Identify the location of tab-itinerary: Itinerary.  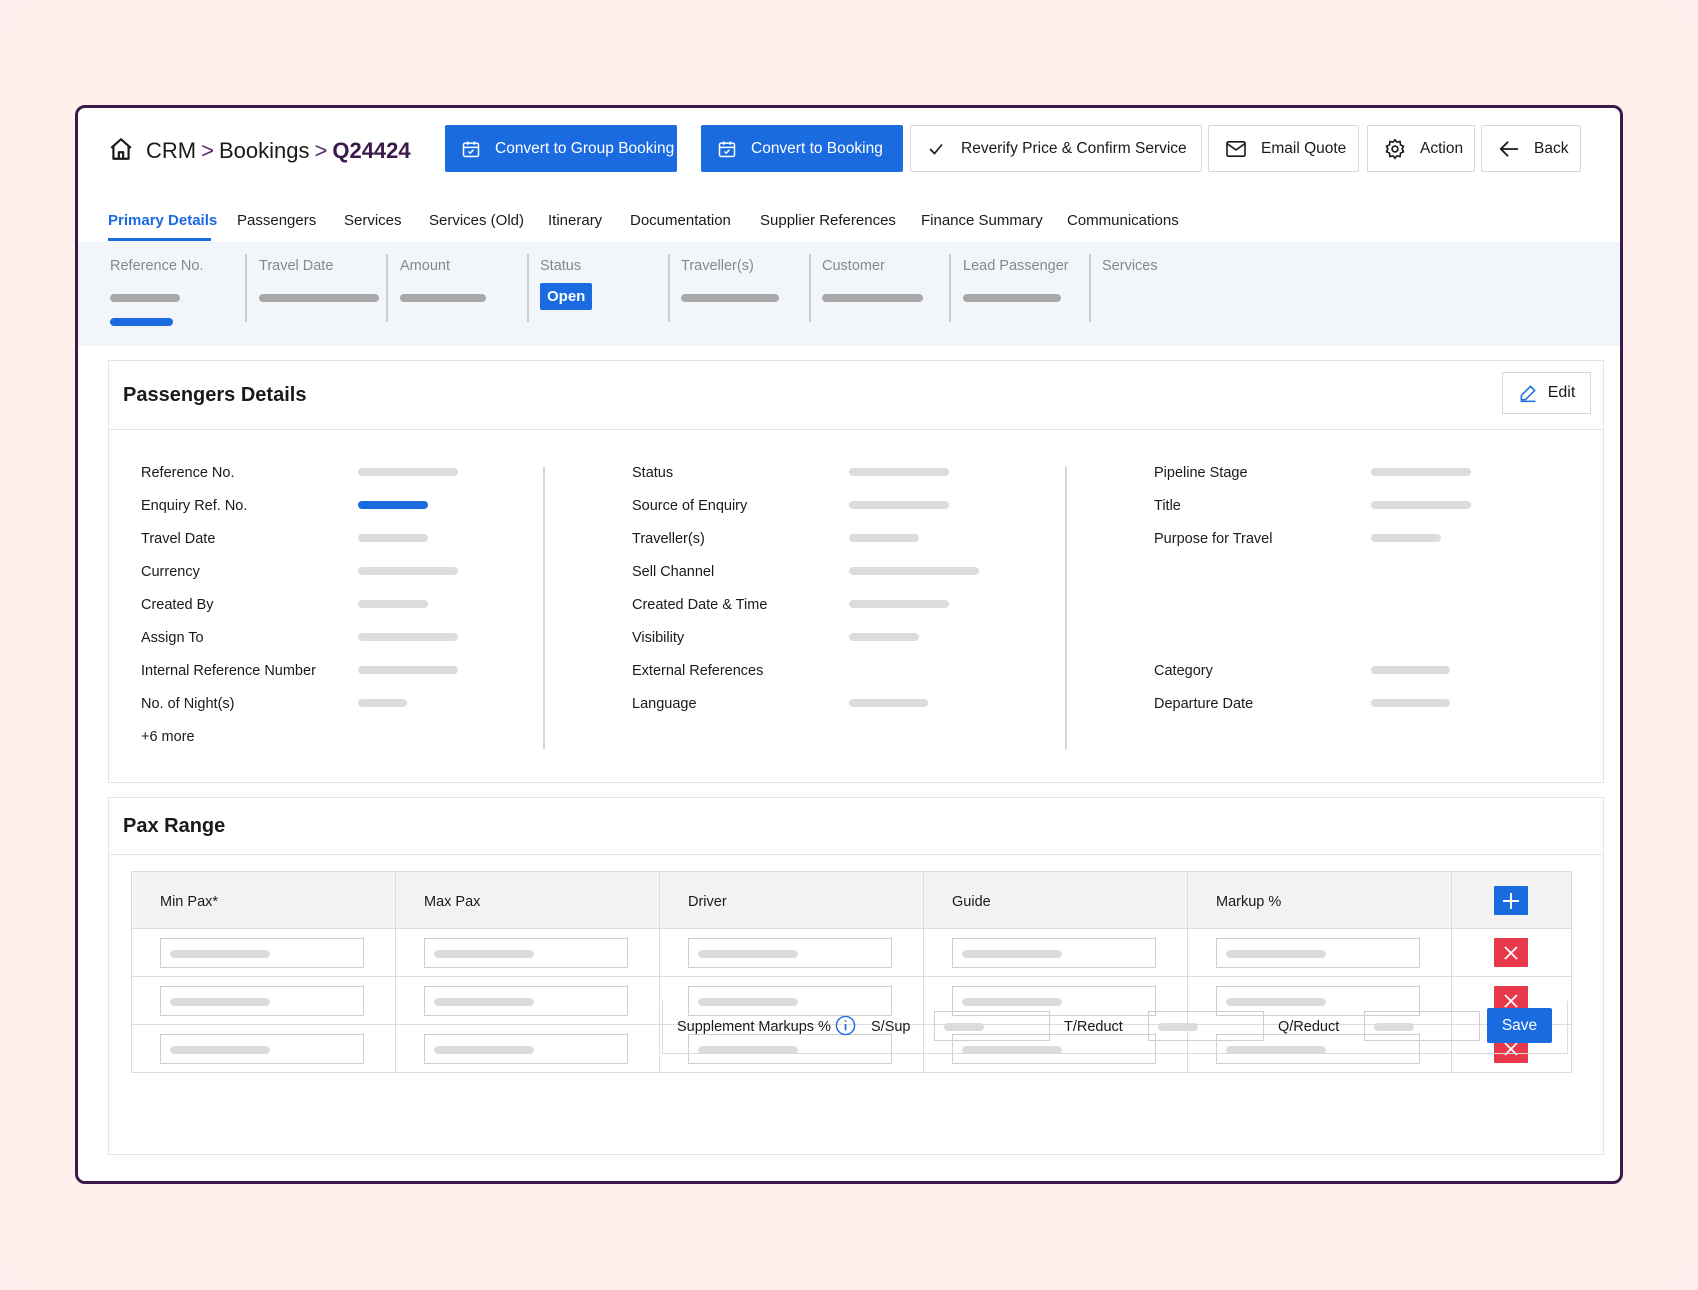
(575, 220).